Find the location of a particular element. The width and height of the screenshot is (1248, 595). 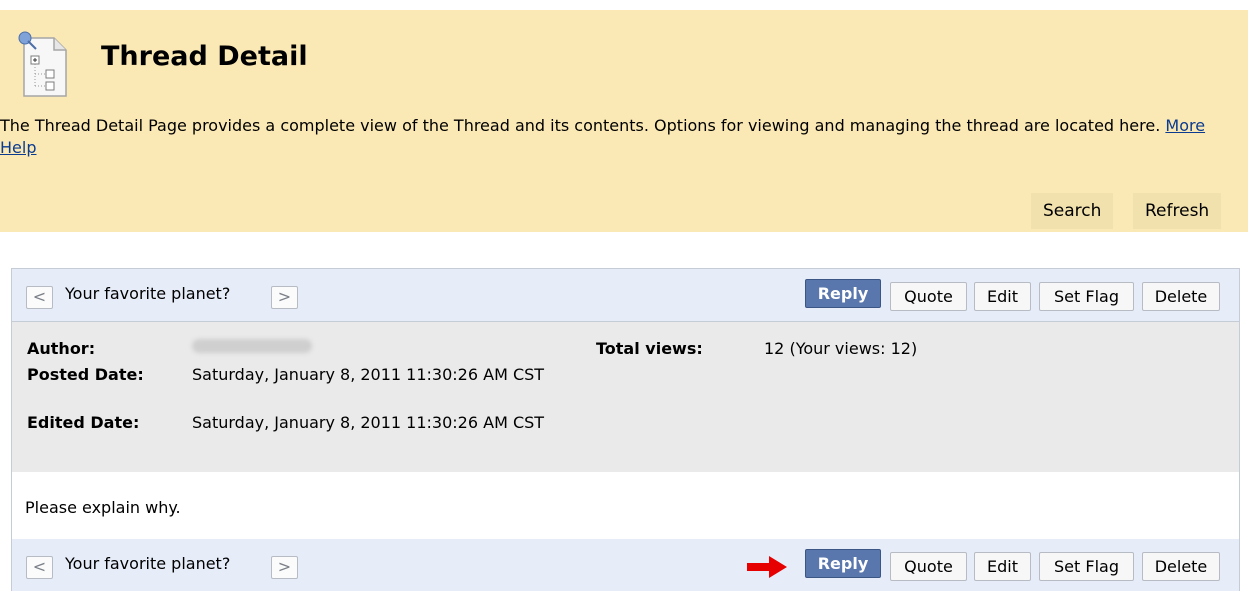

posted-date-label: Posted Date: is located at coordinates (85, 374).